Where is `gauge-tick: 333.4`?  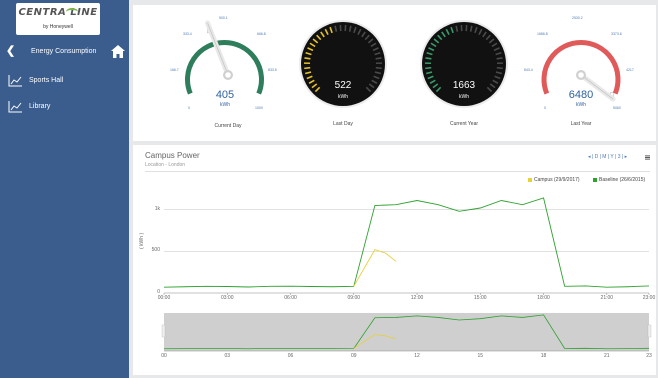 gauge-tick: 333.4 is located at coordinates (187, 34).